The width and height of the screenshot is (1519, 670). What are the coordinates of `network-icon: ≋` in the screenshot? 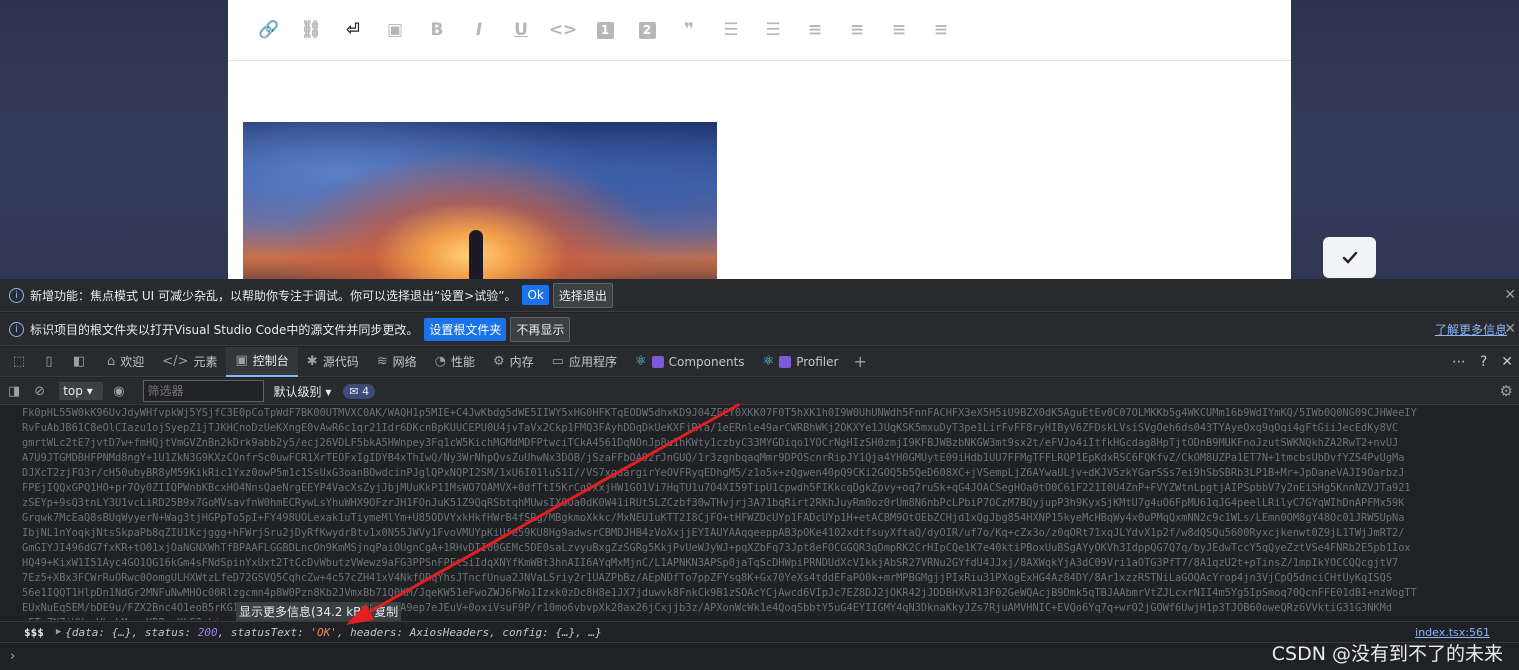 It's located at (382, 361).